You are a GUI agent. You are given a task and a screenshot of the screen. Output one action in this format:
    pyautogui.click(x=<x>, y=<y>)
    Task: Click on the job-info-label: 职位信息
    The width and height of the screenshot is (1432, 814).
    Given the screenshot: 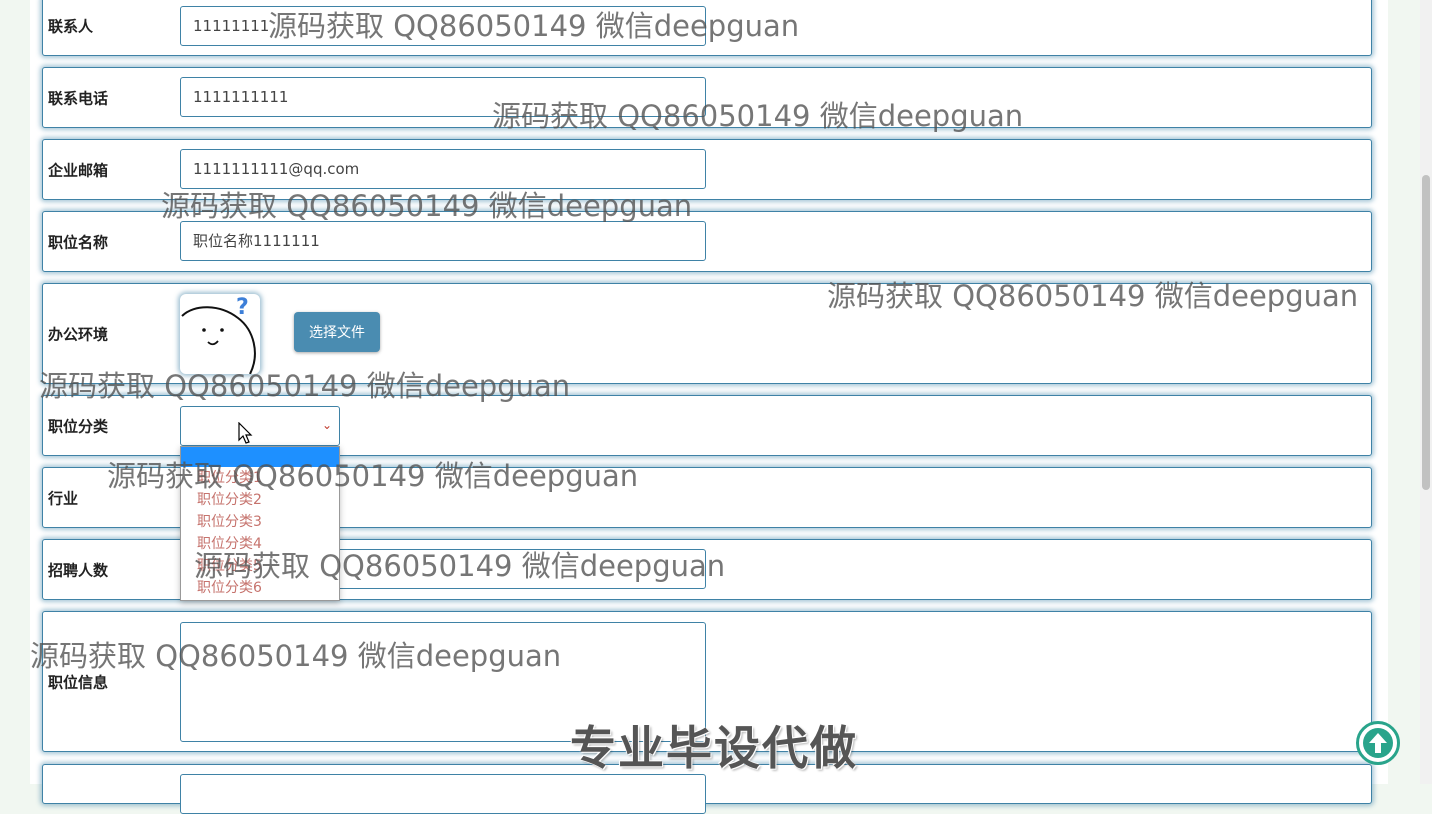 What is the action you would take?
    pyautogui.click(x=78, y=682)
    